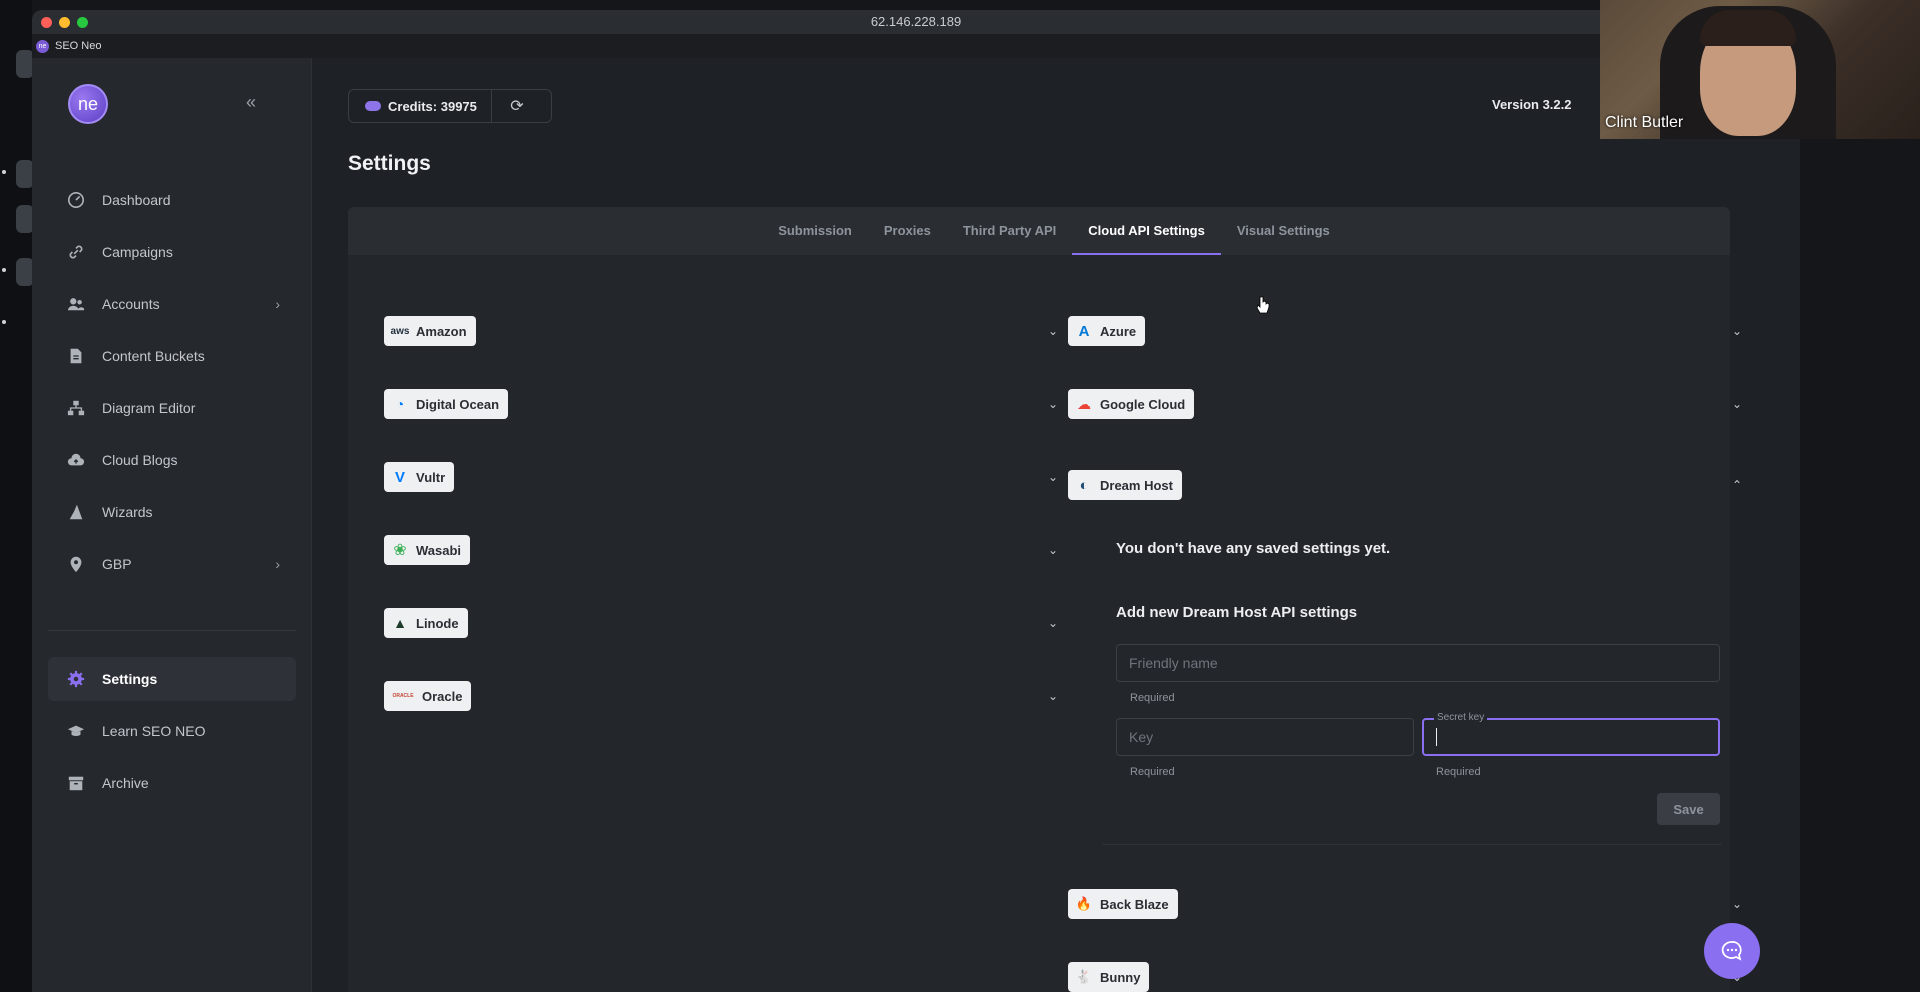  What do you see at coordinates (76, 679) in the screenshot?
I see `gear-icon` at bounding box center [76, 679].